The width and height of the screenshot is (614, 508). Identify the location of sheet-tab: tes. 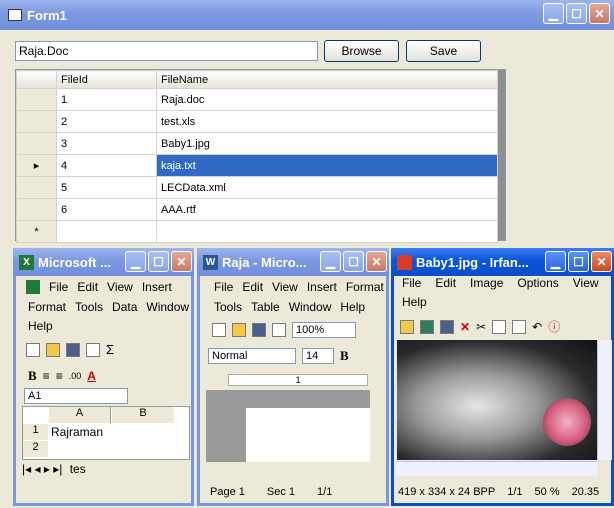
(78, 469).